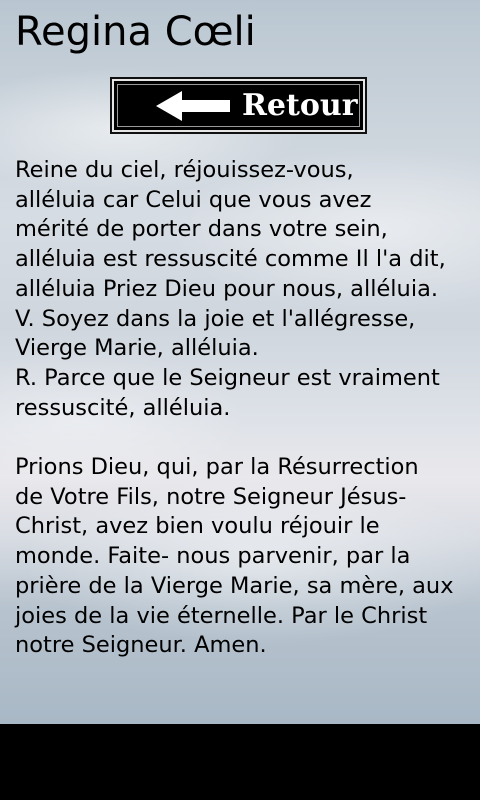 The height and width of the screenshot is (800, 480). Describe the element at coordinates (240, 762) in the screenshot. I see `system-navigation-bar` at that location.